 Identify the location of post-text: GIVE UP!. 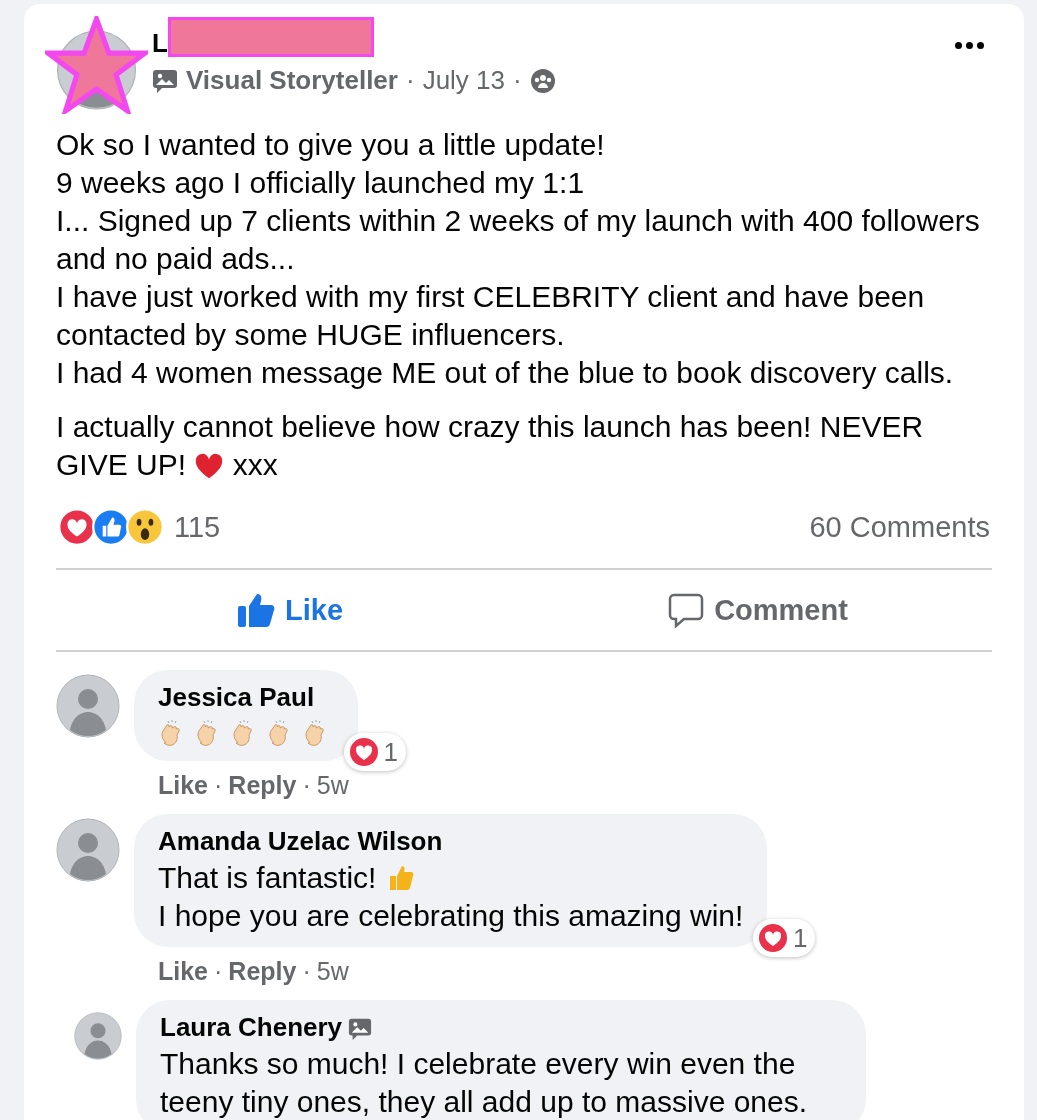
(121, 464).